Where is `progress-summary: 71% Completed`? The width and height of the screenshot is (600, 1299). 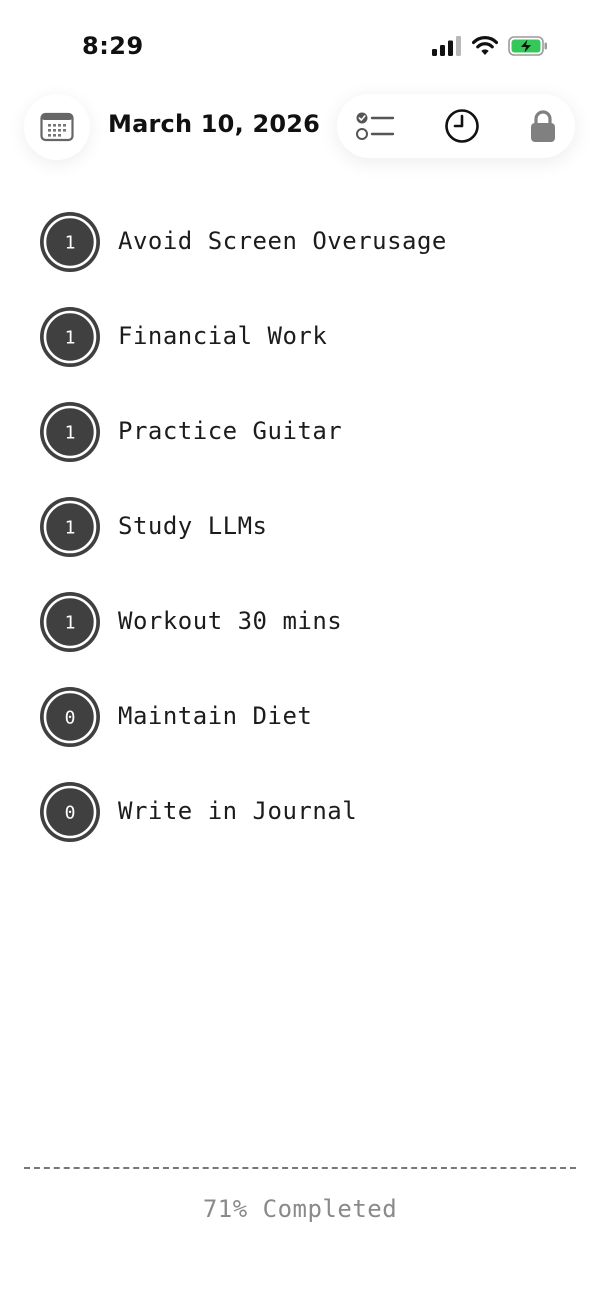 progress-summary: 71% Completed is located at coordinates (300, 1209).